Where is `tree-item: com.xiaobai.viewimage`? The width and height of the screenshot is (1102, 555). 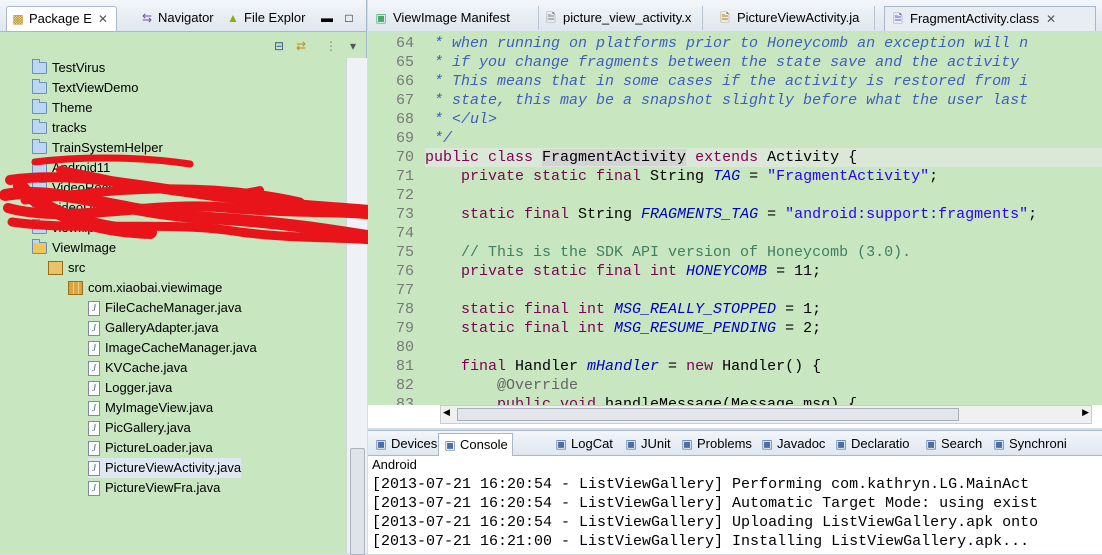
tree-item: com.xiaobai.viewimage is located at coordinates (145, 288).